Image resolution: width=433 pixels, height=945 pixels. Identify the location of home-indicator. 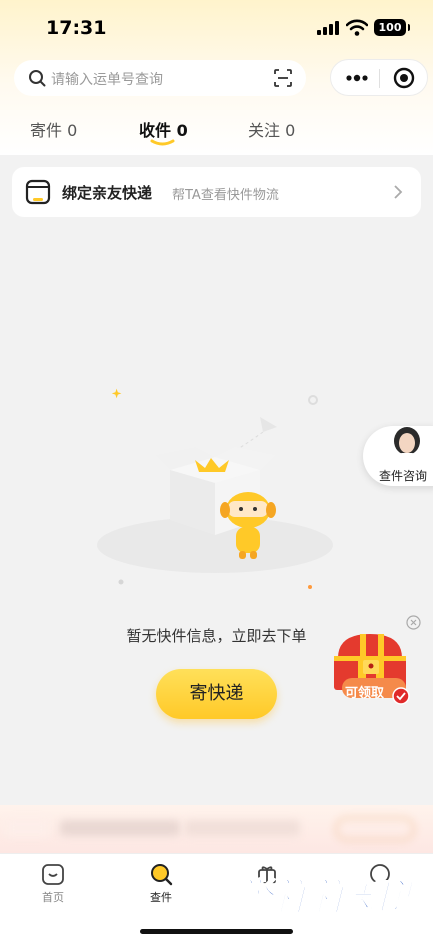
(216, 931).